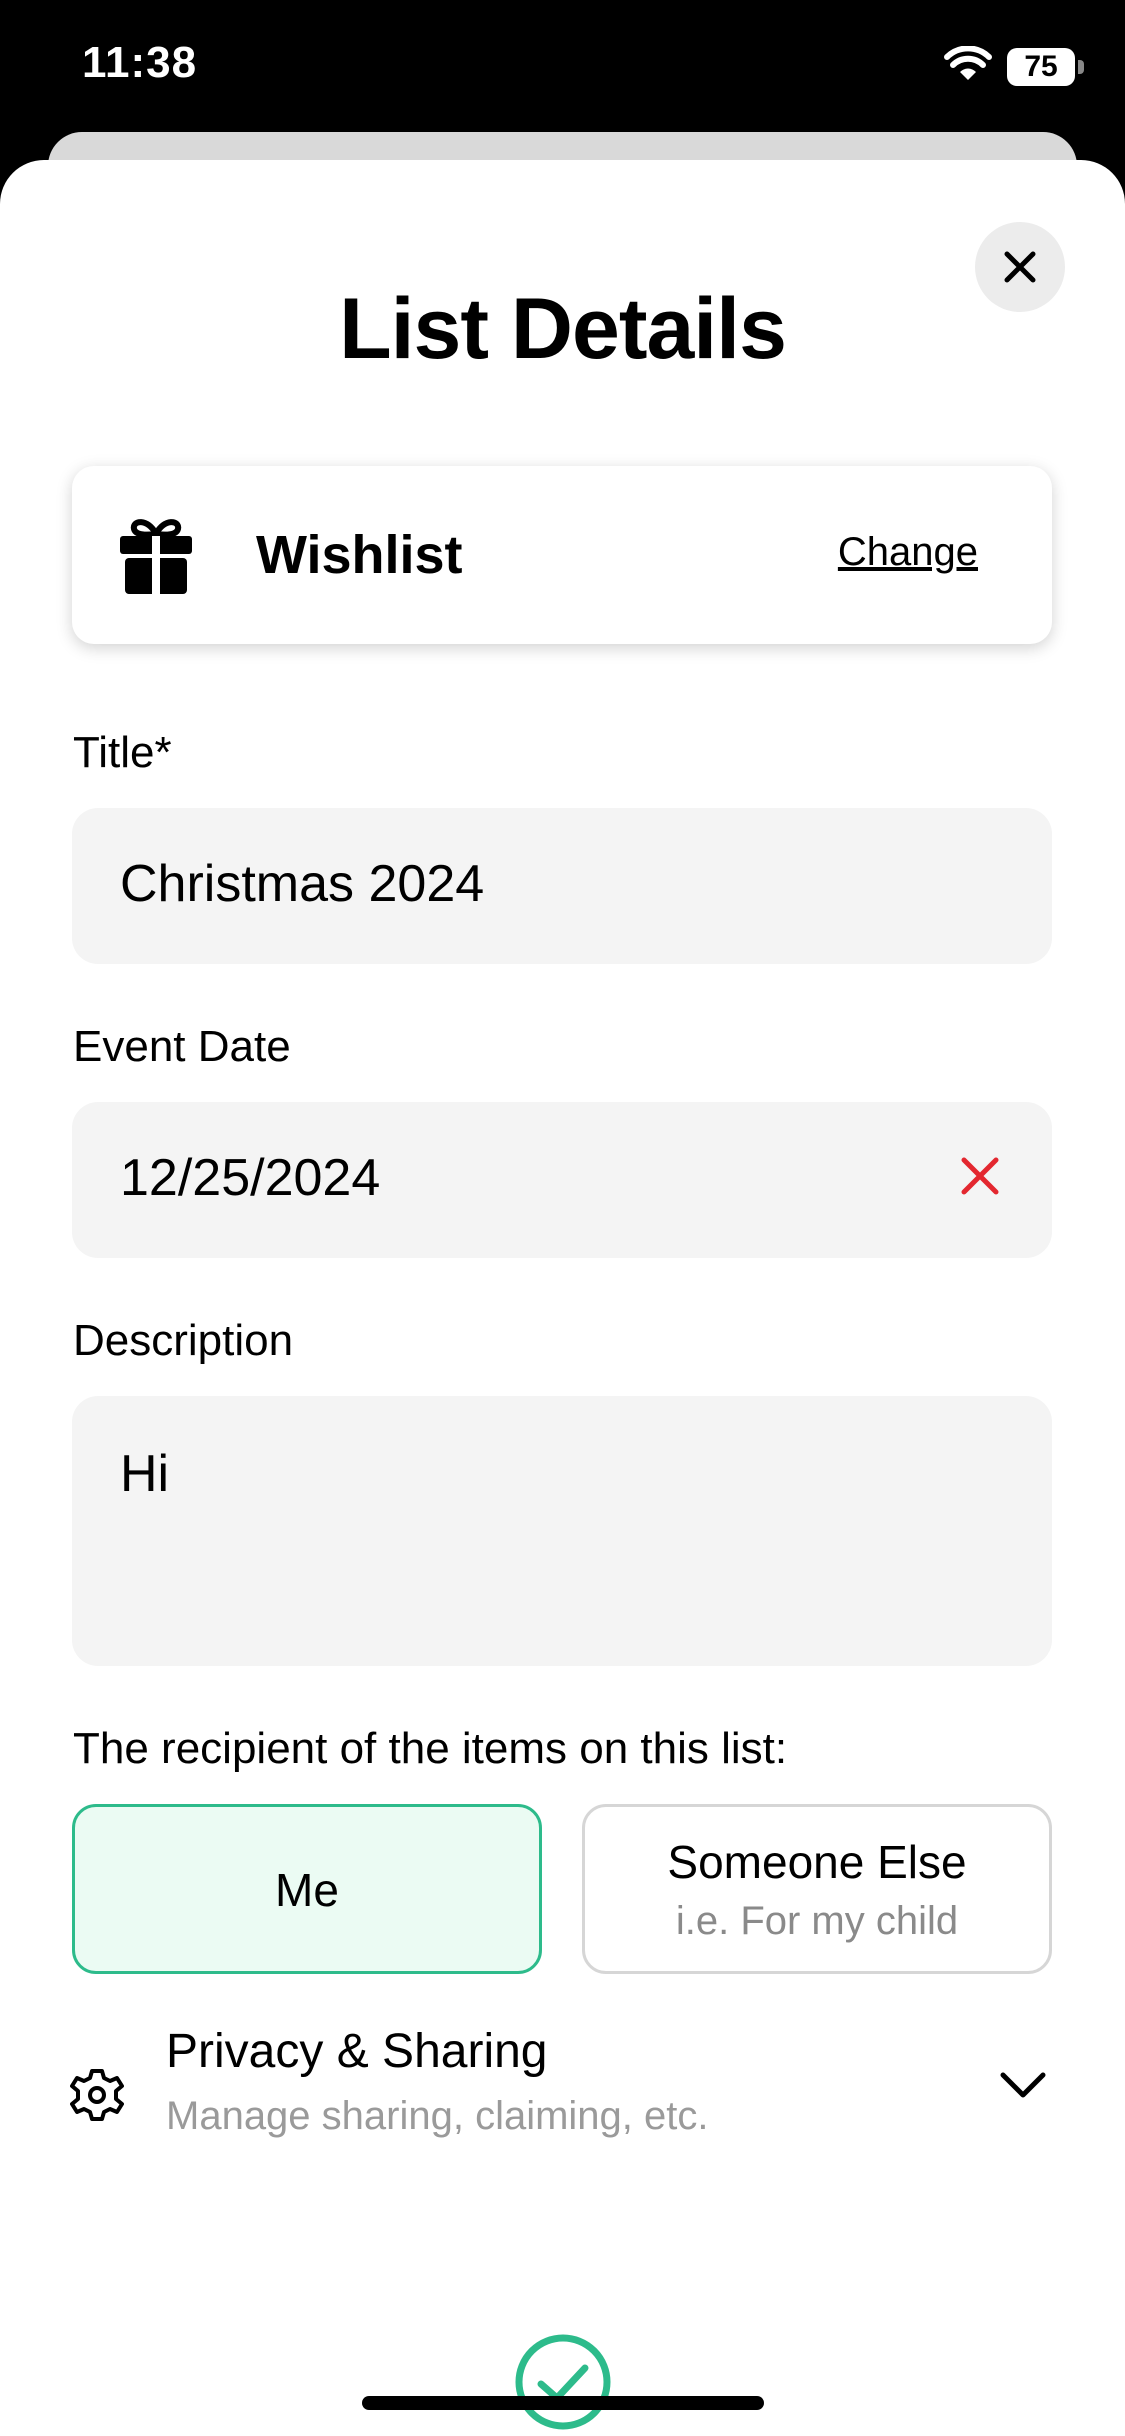 Image resolution: width=1125 pixels, height=2436 pixels. Describe the element at coordinates (562, 1531) in the screenshot. I see `description-input: Hi` at that location.